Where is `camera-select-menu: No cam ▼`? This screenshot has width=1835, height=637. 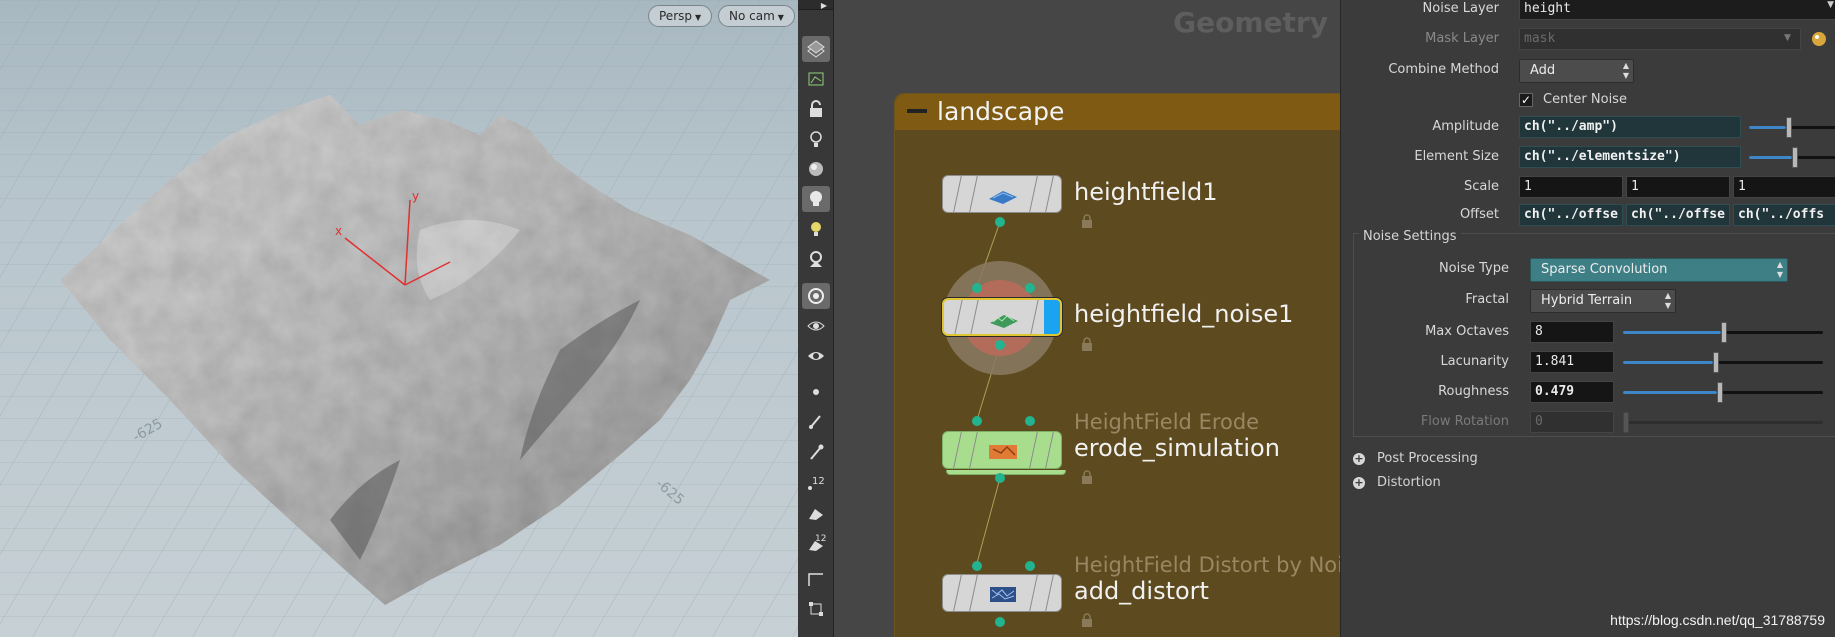
camera-select-menu: No cam ▼ is located at coordinates (756, 16).